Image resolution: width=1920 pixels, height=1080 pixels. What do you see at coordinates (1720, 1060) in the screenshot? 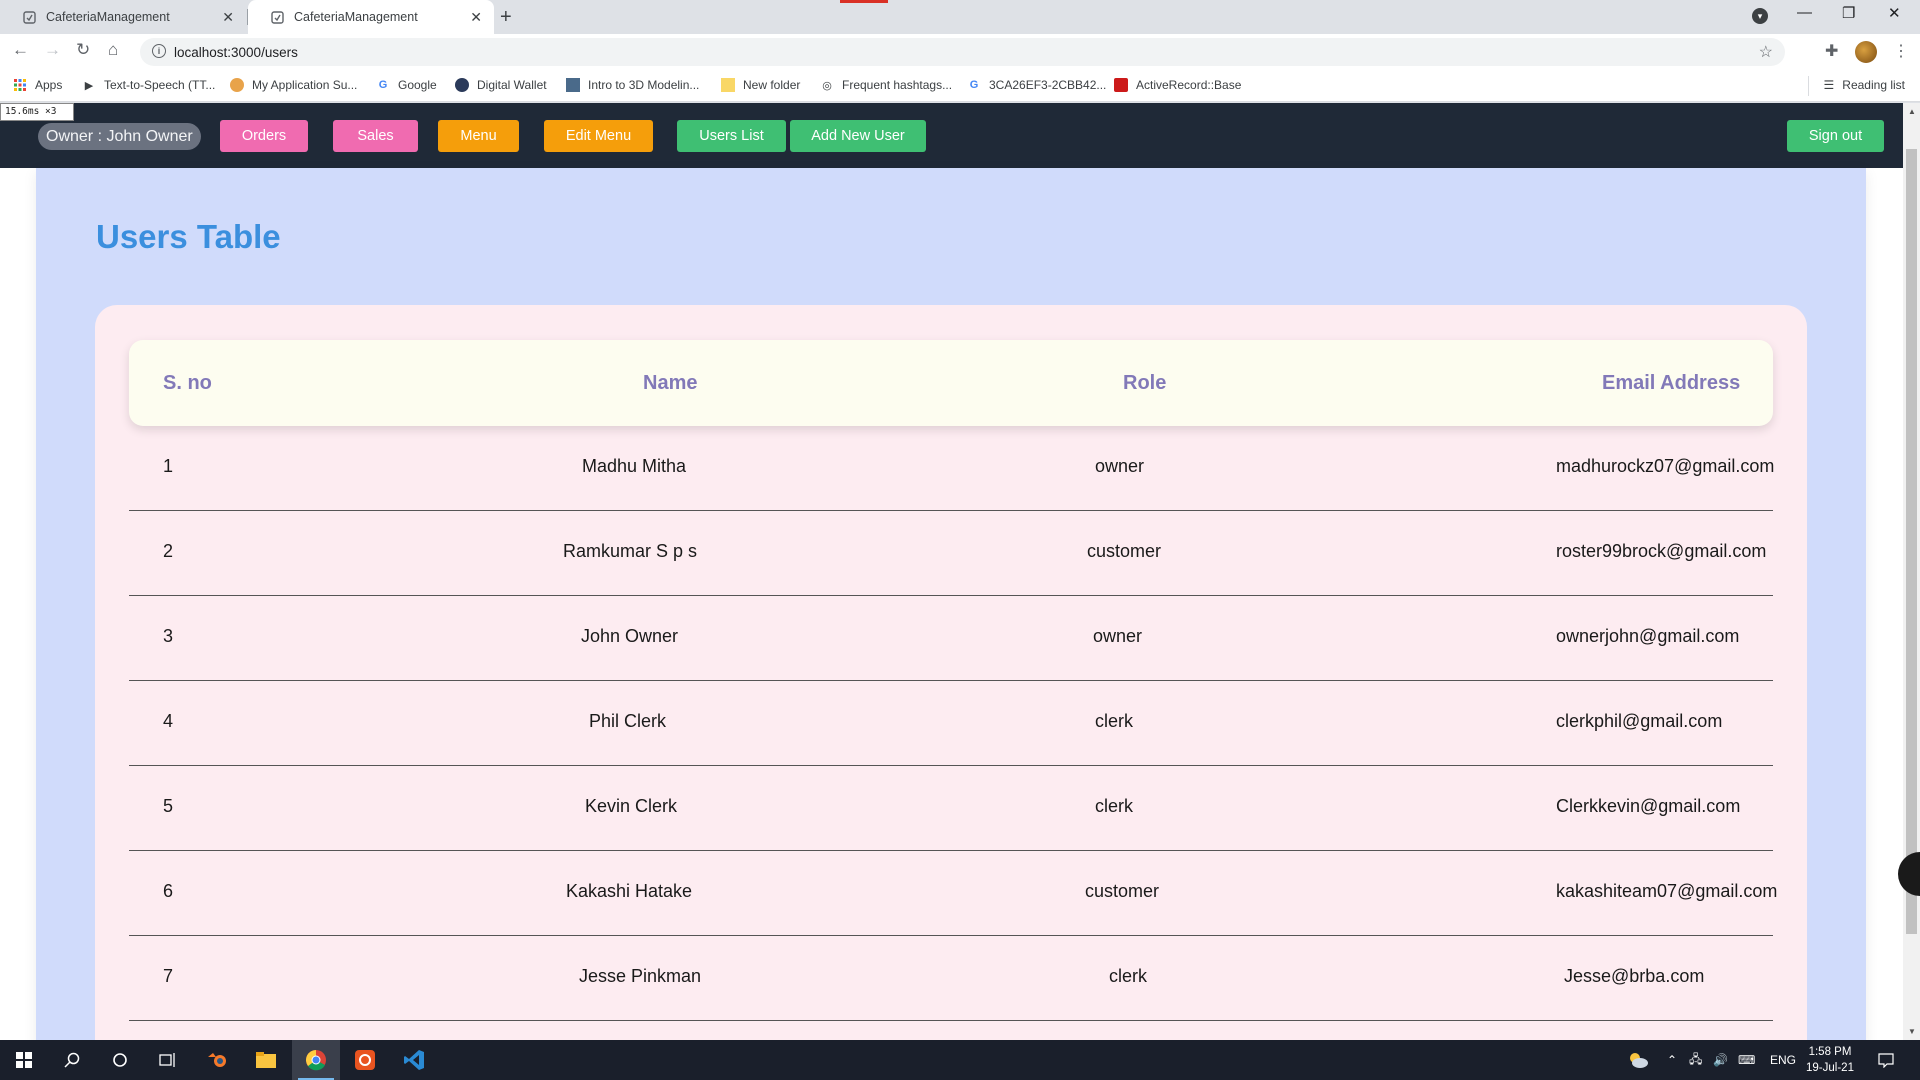
I see `volume-icon: 🔊` at bounding box center [1720, 1060].